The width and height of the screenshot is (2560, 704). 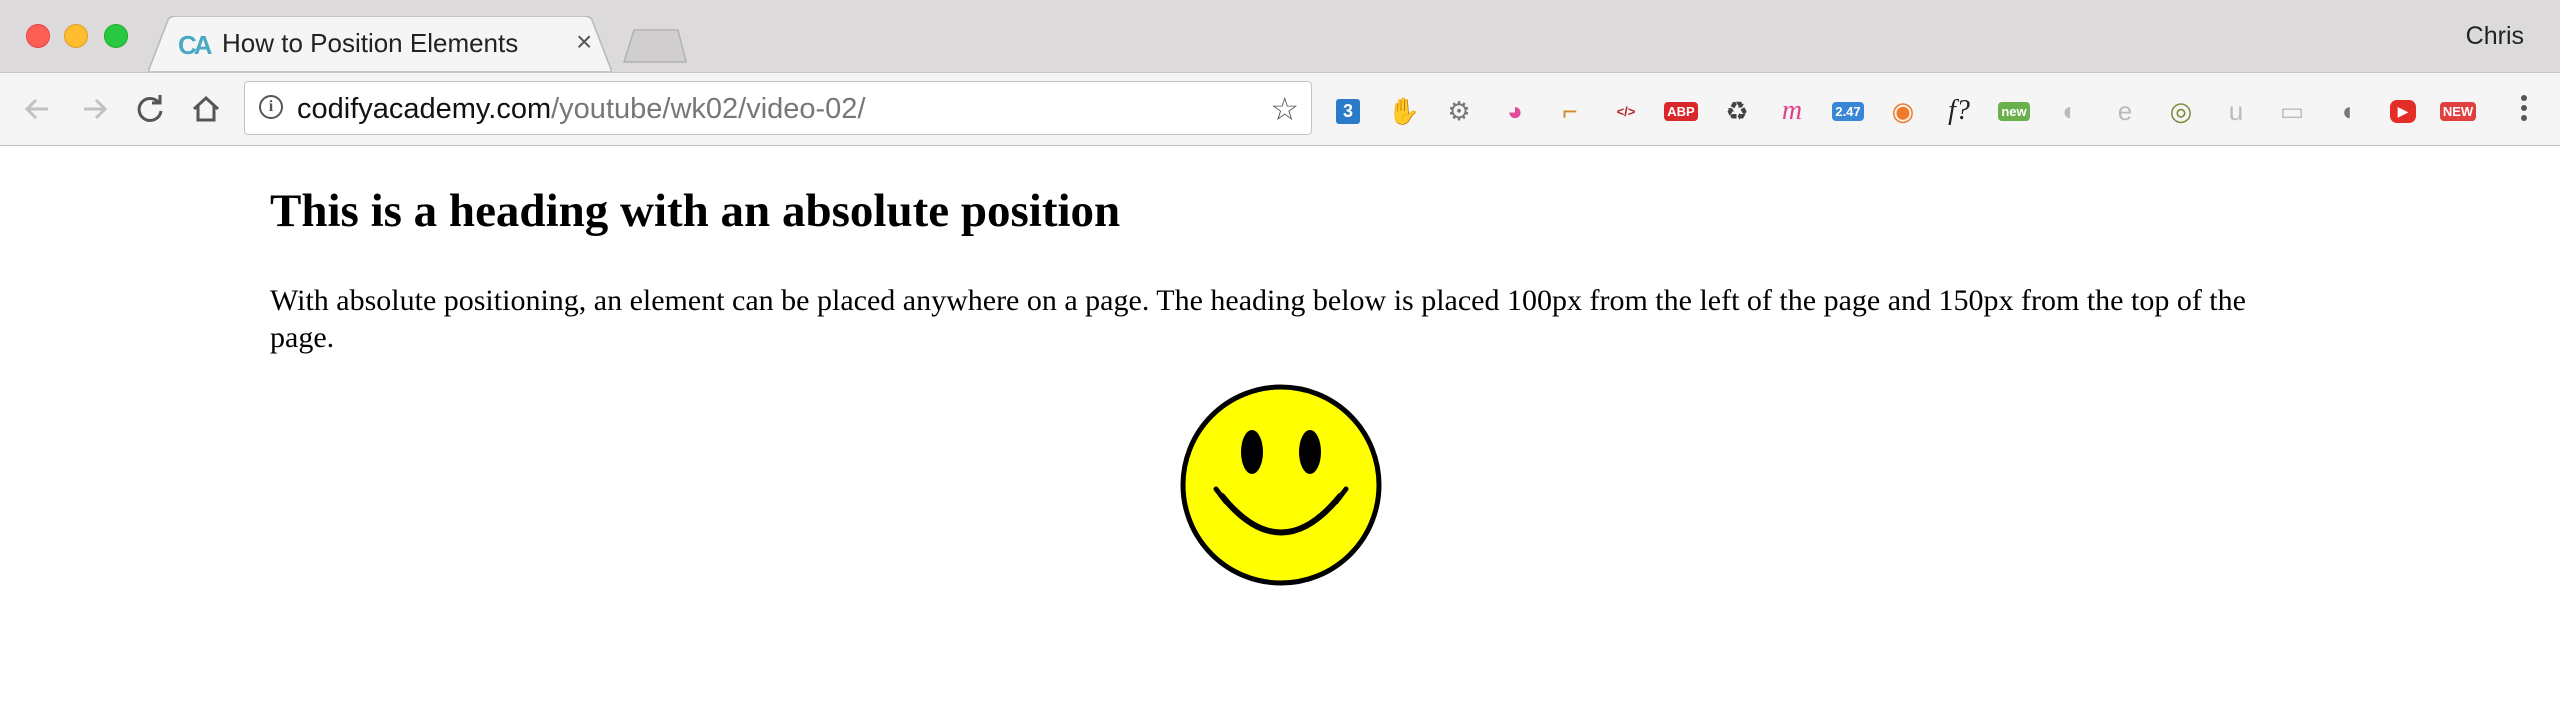 What do you see at coordinates (206, 109) in the screenshot?
I see `home-icon` at bounding box center [206, 109].